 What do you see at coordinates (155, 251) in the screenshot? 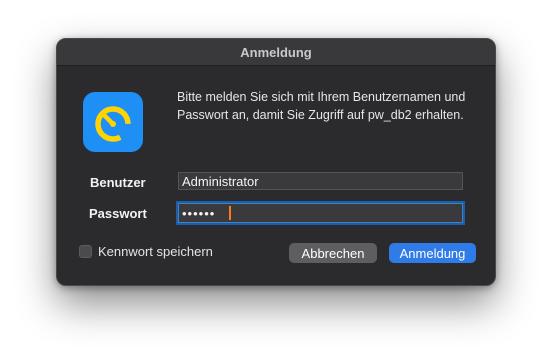
I see `remember-label: Kennwort speichern` at bounding box center [155, 251].